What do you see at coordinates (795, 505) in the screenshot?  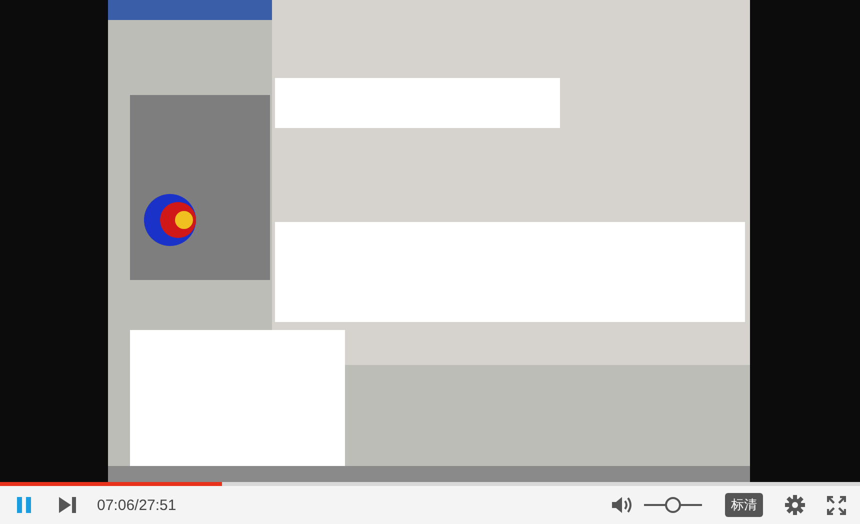 I see `settings-icon` at bounding box center [795, 505].